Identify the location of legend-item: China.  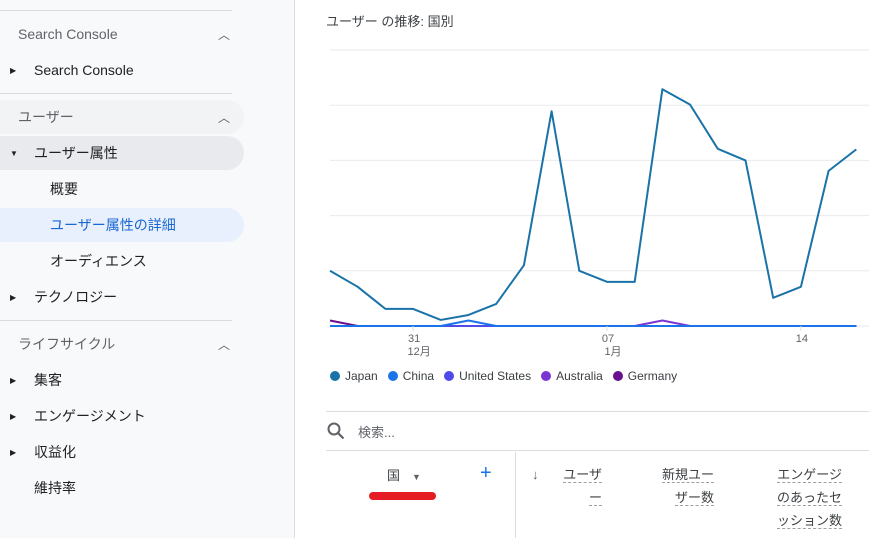
(411, 376).